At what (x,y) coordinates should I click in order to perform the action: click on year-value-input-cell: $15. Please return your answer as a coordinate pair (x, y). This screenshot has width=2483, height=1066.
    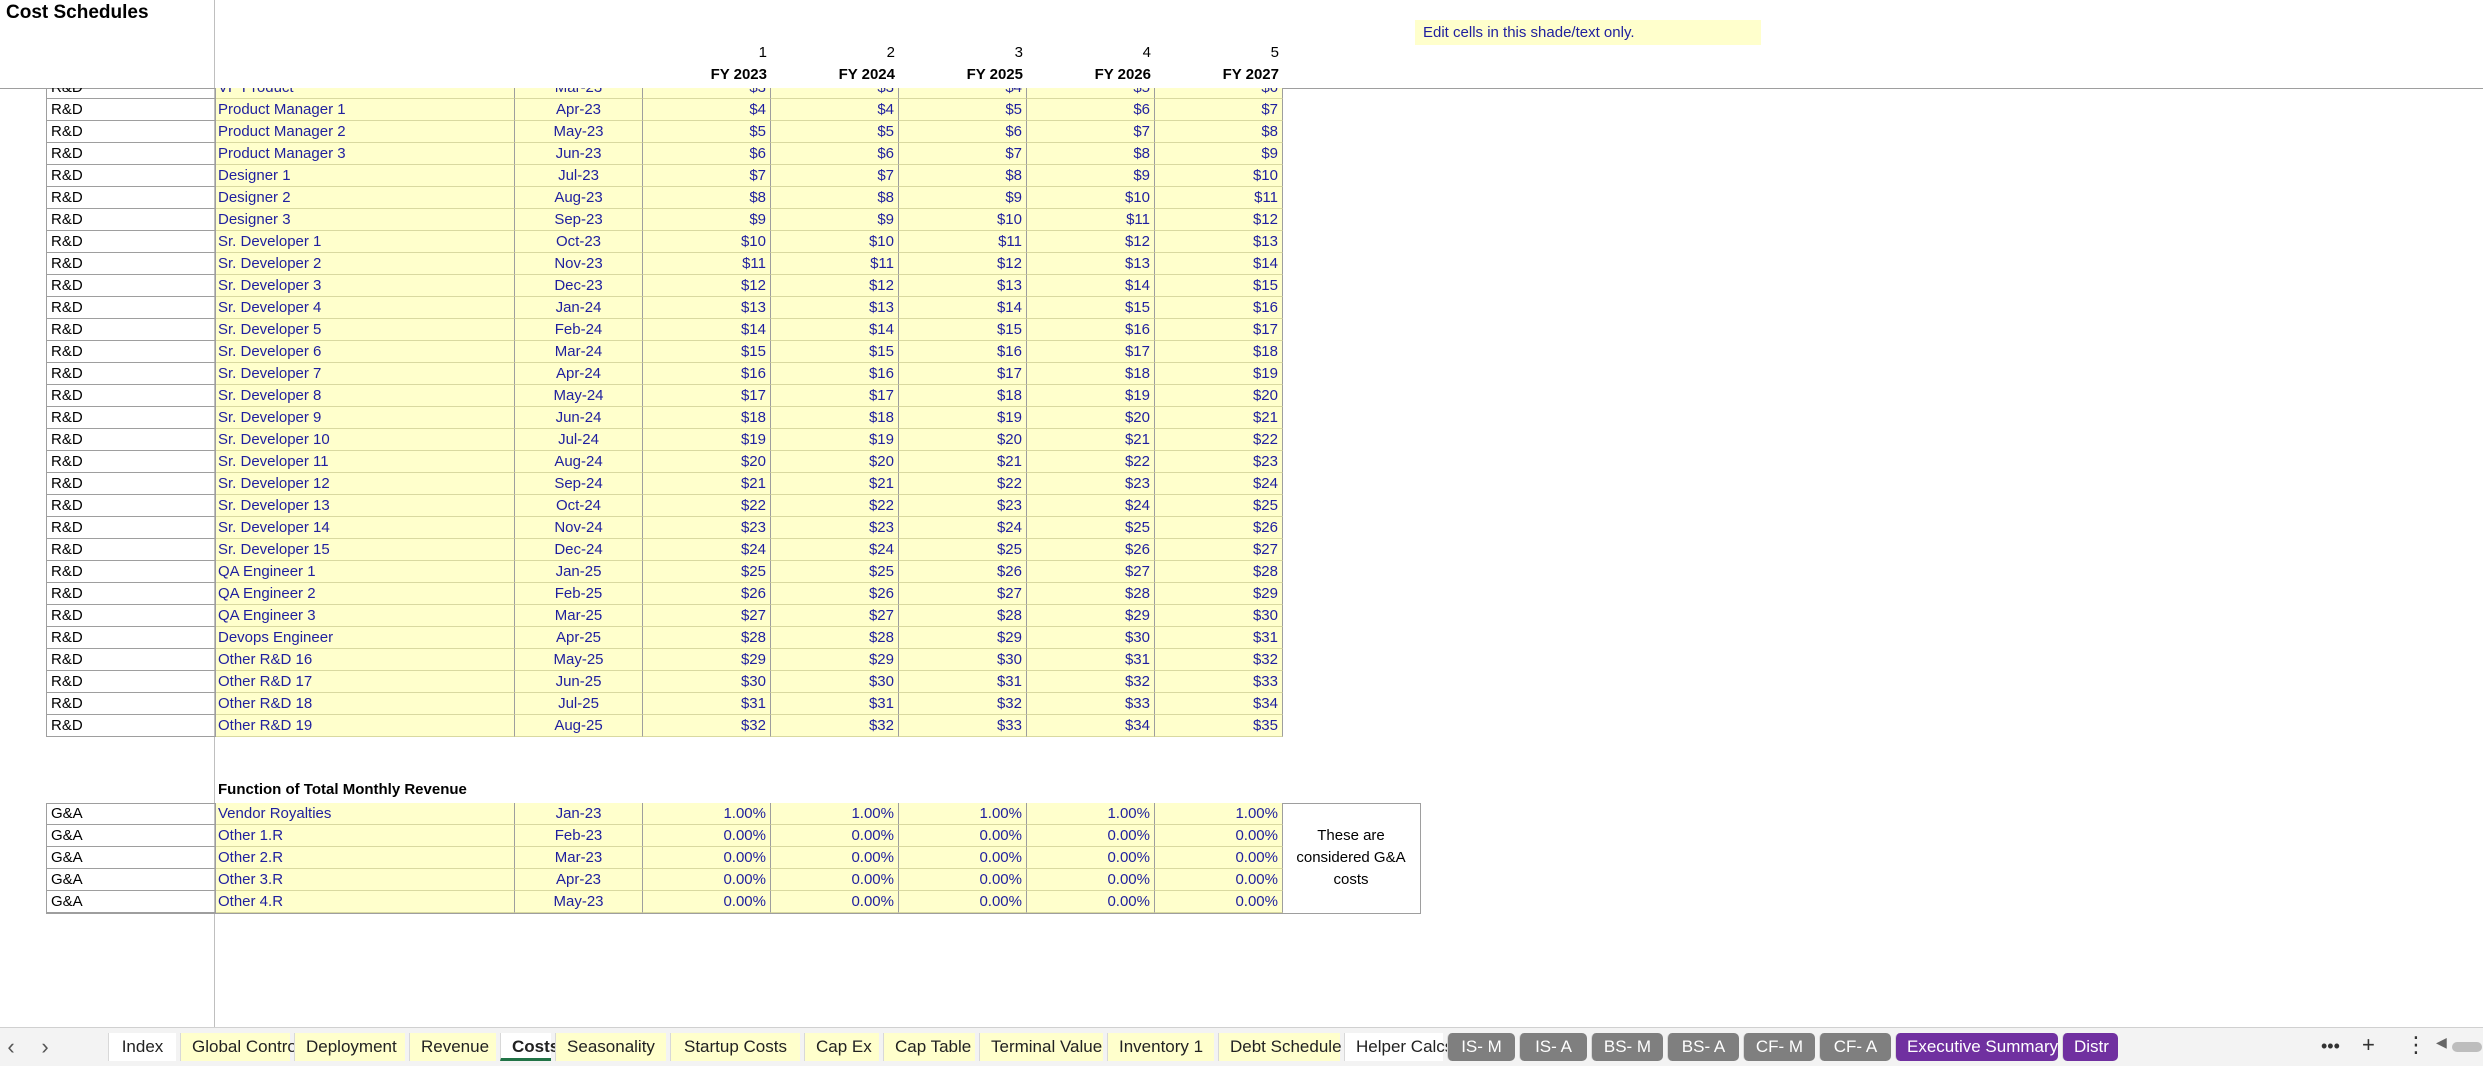
    Looking at the image, I should click on (963, 330).